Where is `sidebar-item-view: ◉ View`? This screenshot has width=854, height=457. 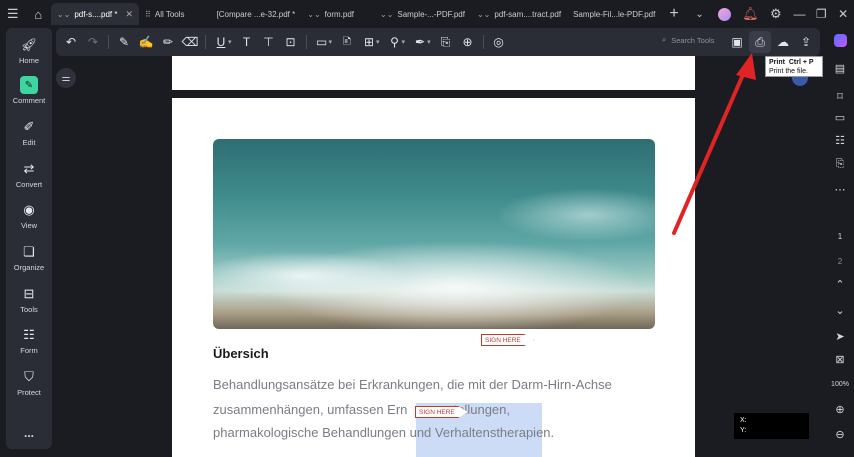 sidebar-item-view: ◉ View is located at coordinates (29, 215).